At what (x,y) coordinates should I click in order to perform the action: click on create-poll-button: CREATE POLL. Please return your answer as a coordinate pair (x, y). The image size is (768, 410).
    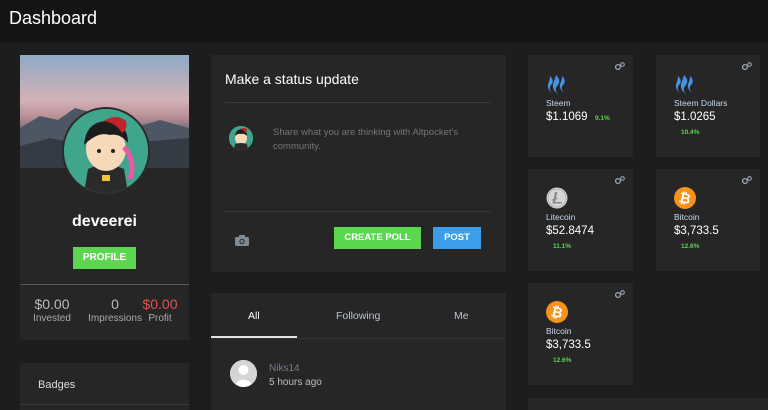
    Looking at the image, I should click on (377, 238).